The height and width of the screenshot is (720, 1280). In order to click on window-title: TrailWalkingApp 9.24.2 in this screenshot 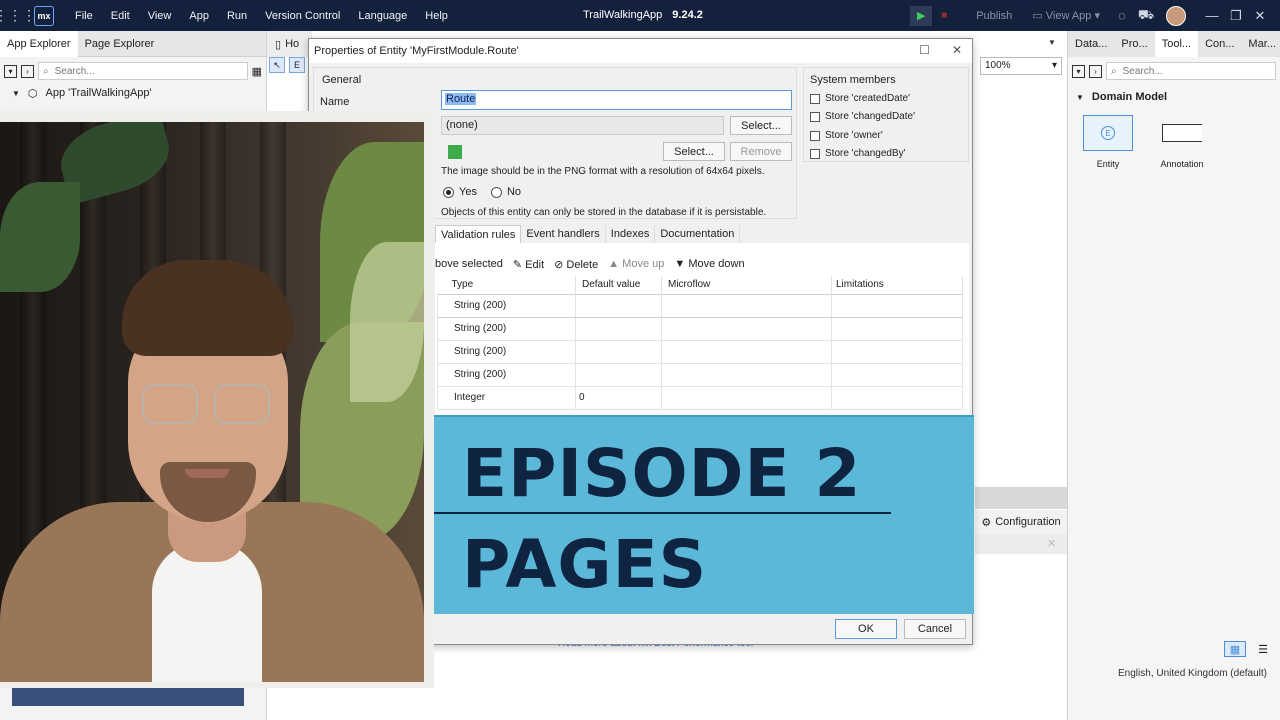, I will do `click(643, 15)`.